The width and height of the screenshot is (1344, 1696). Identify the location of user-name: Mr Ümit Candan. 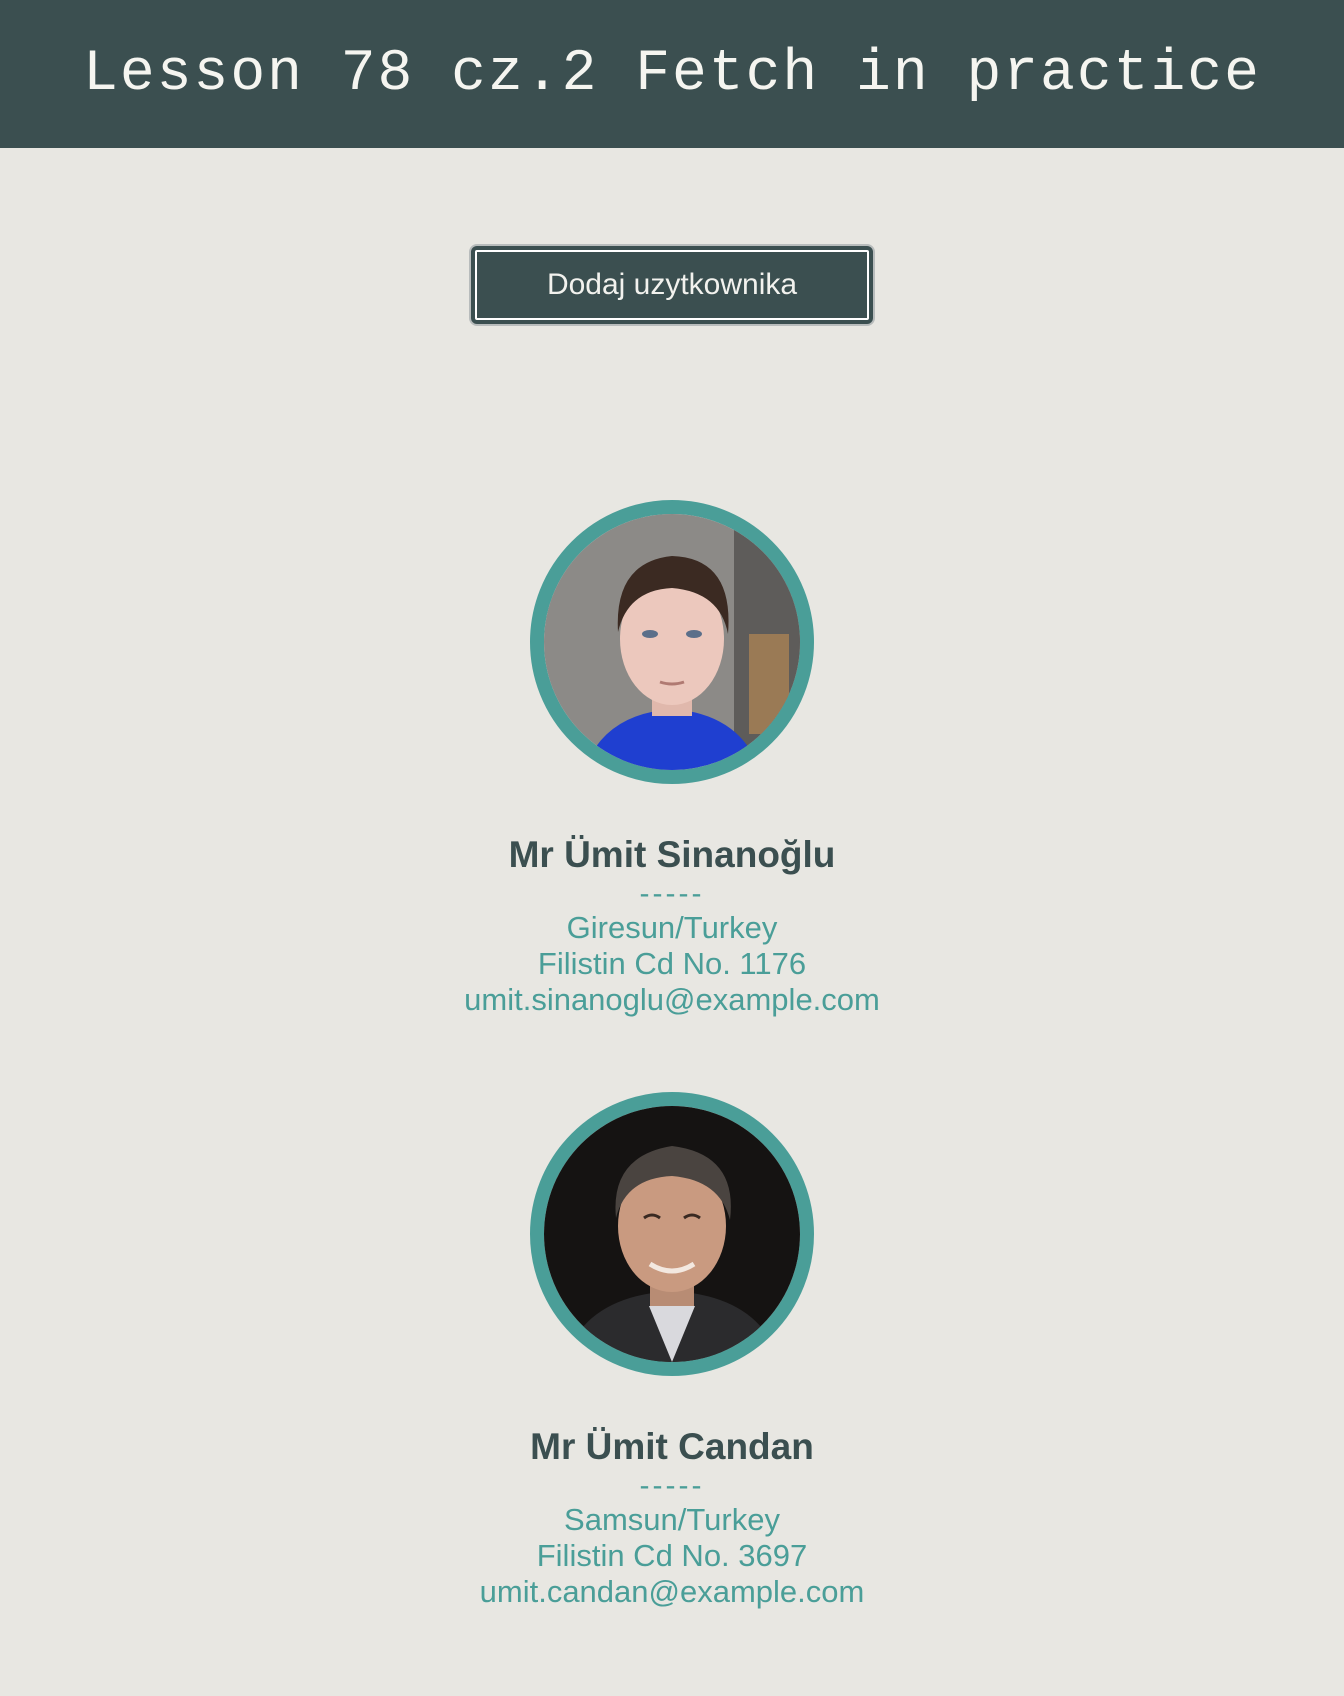
(672, 1446).